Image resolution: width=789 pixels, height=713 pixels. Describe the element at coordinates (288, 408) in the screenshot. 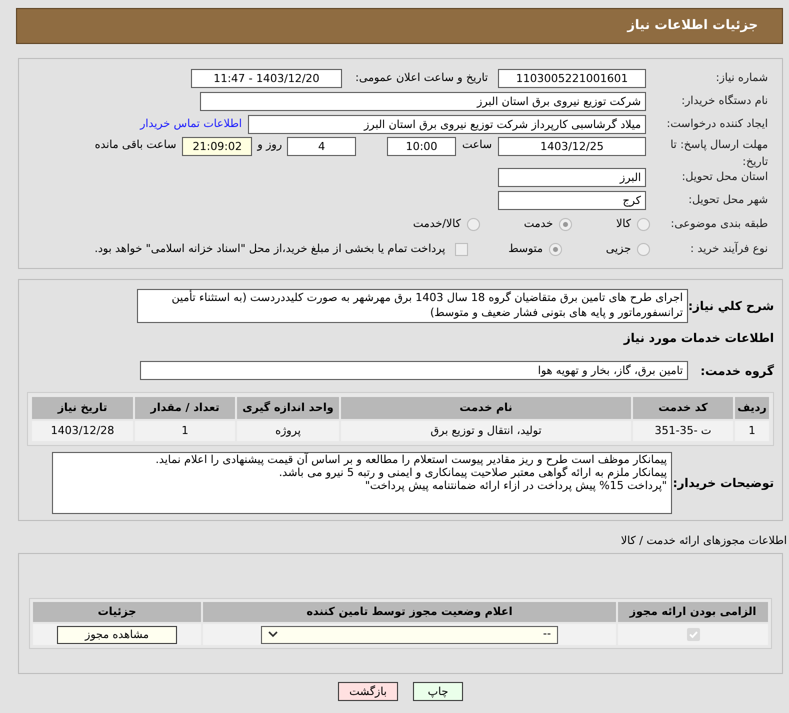

I see `column-header: واحد اندازه گیری` at that location.